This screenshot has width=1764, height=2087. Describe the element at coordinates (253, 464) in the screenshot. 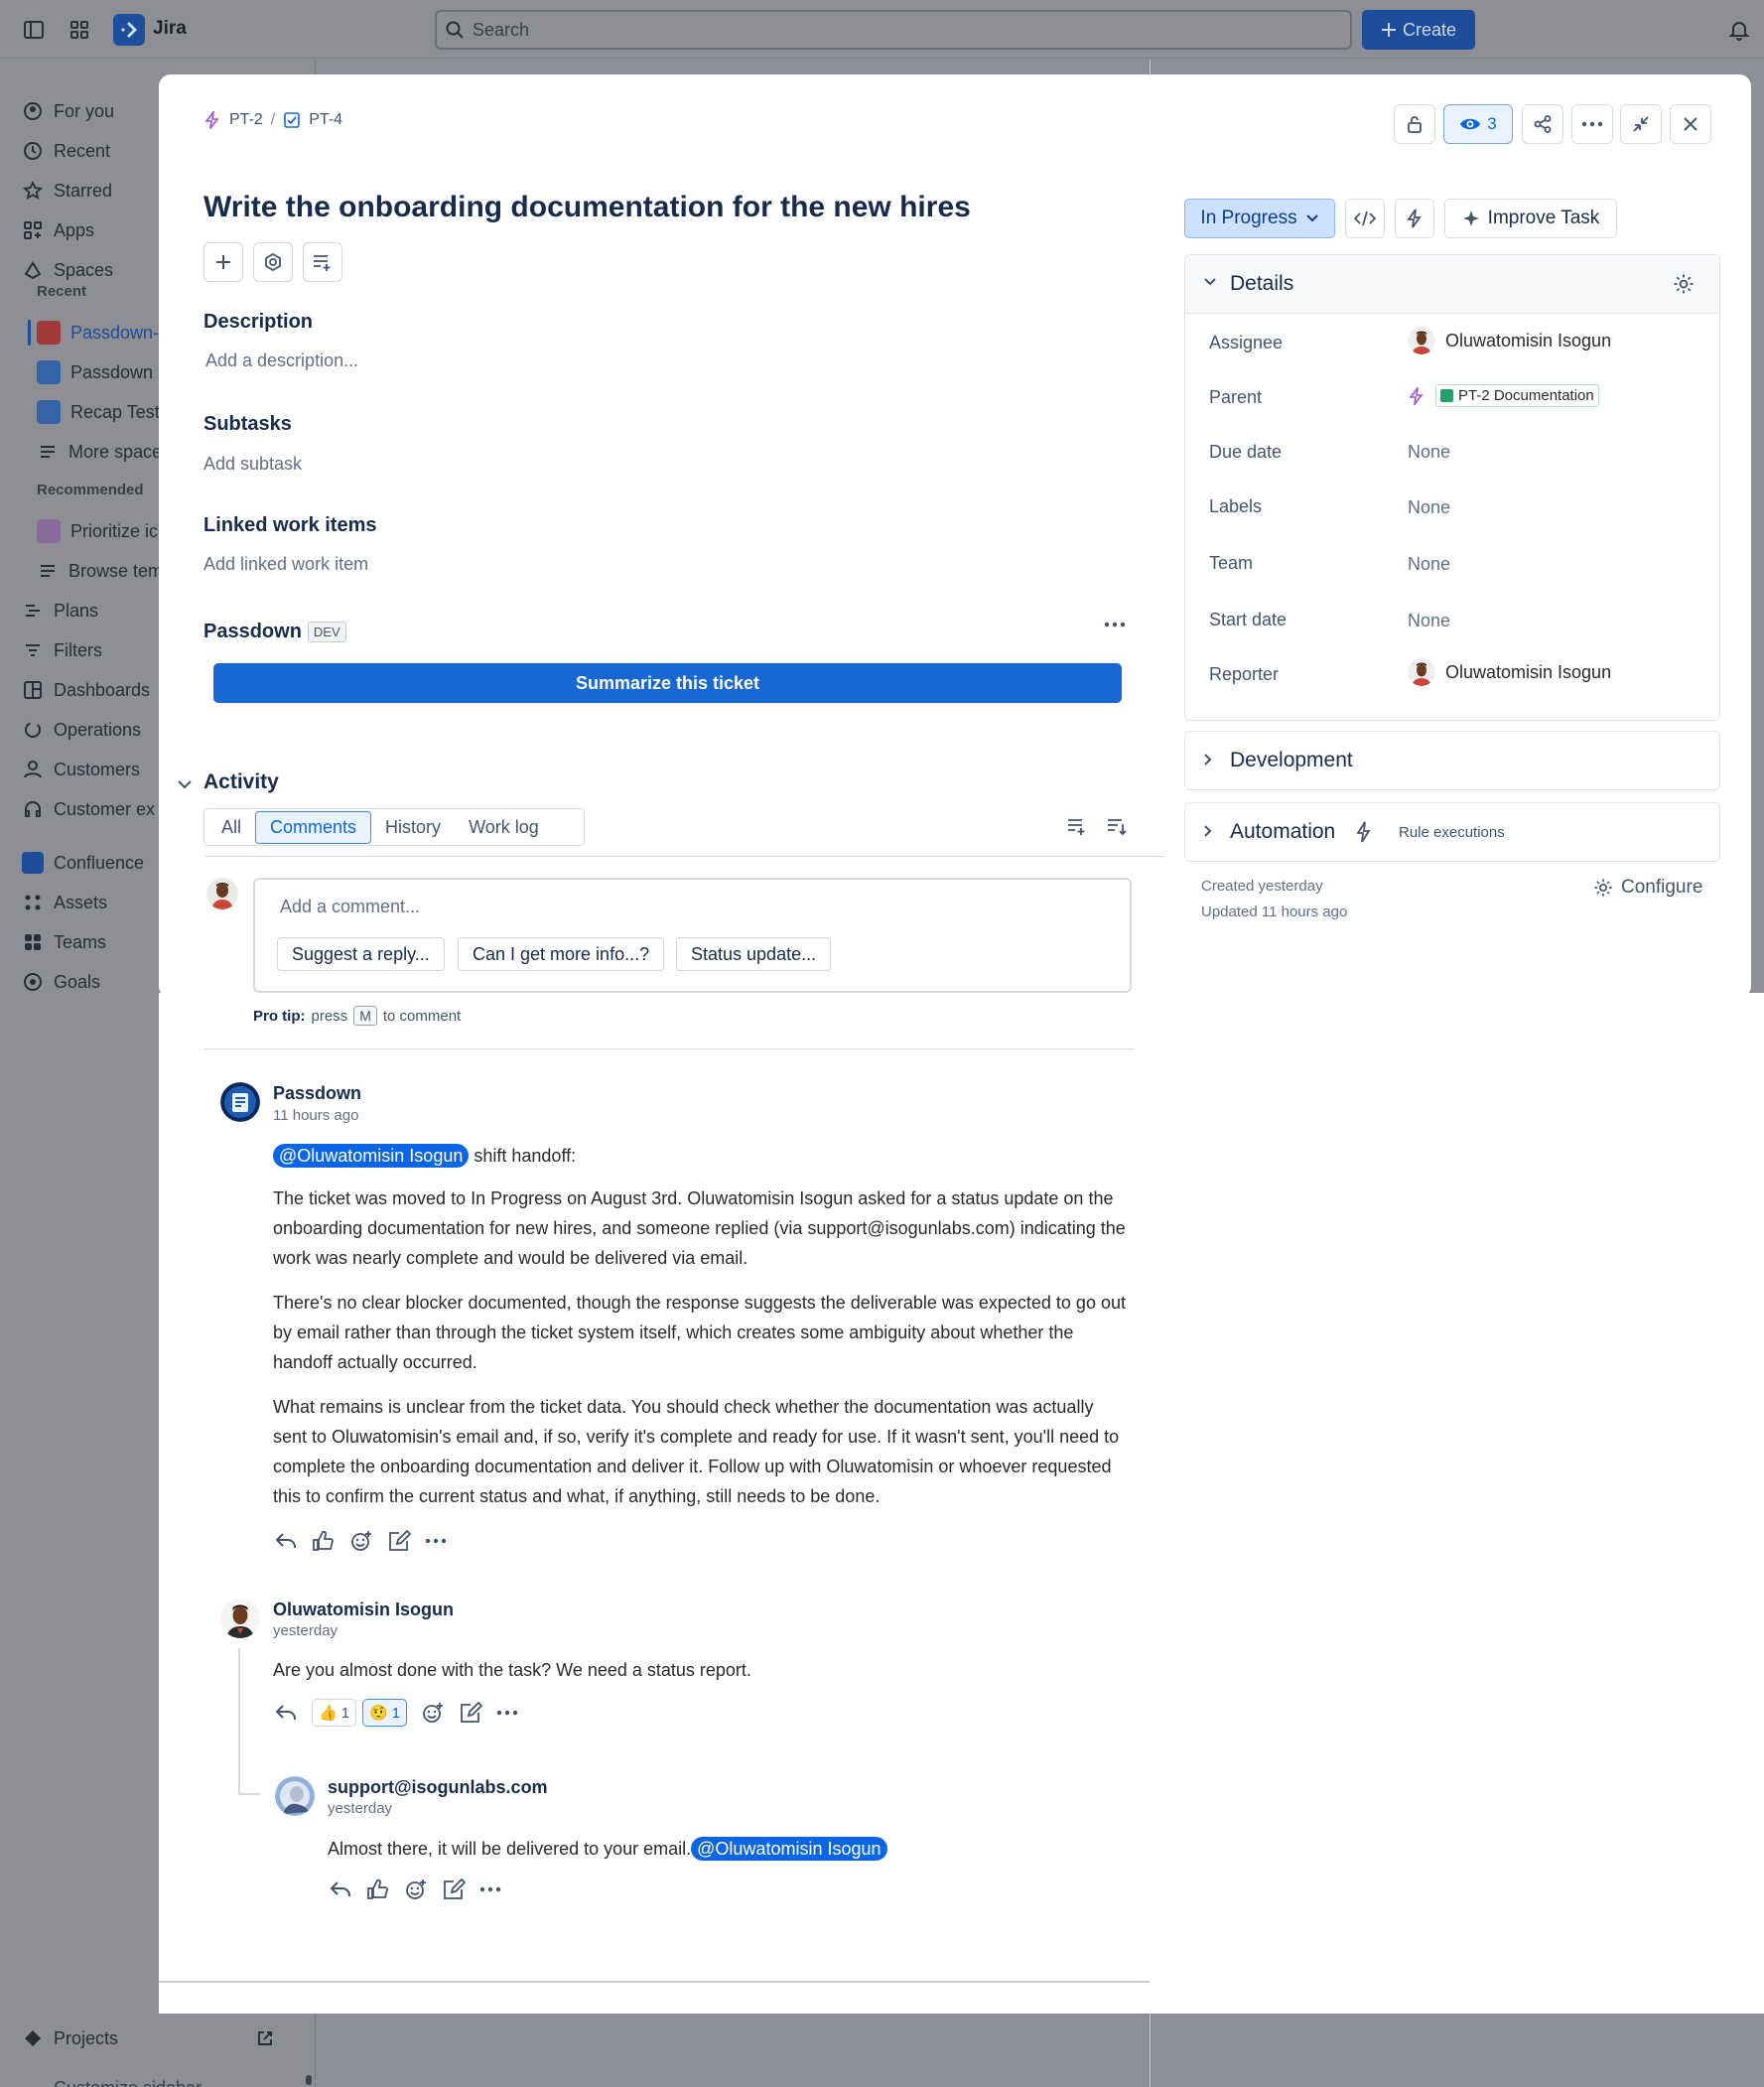

I see `add-subtask-link: Add subtask` at that location.